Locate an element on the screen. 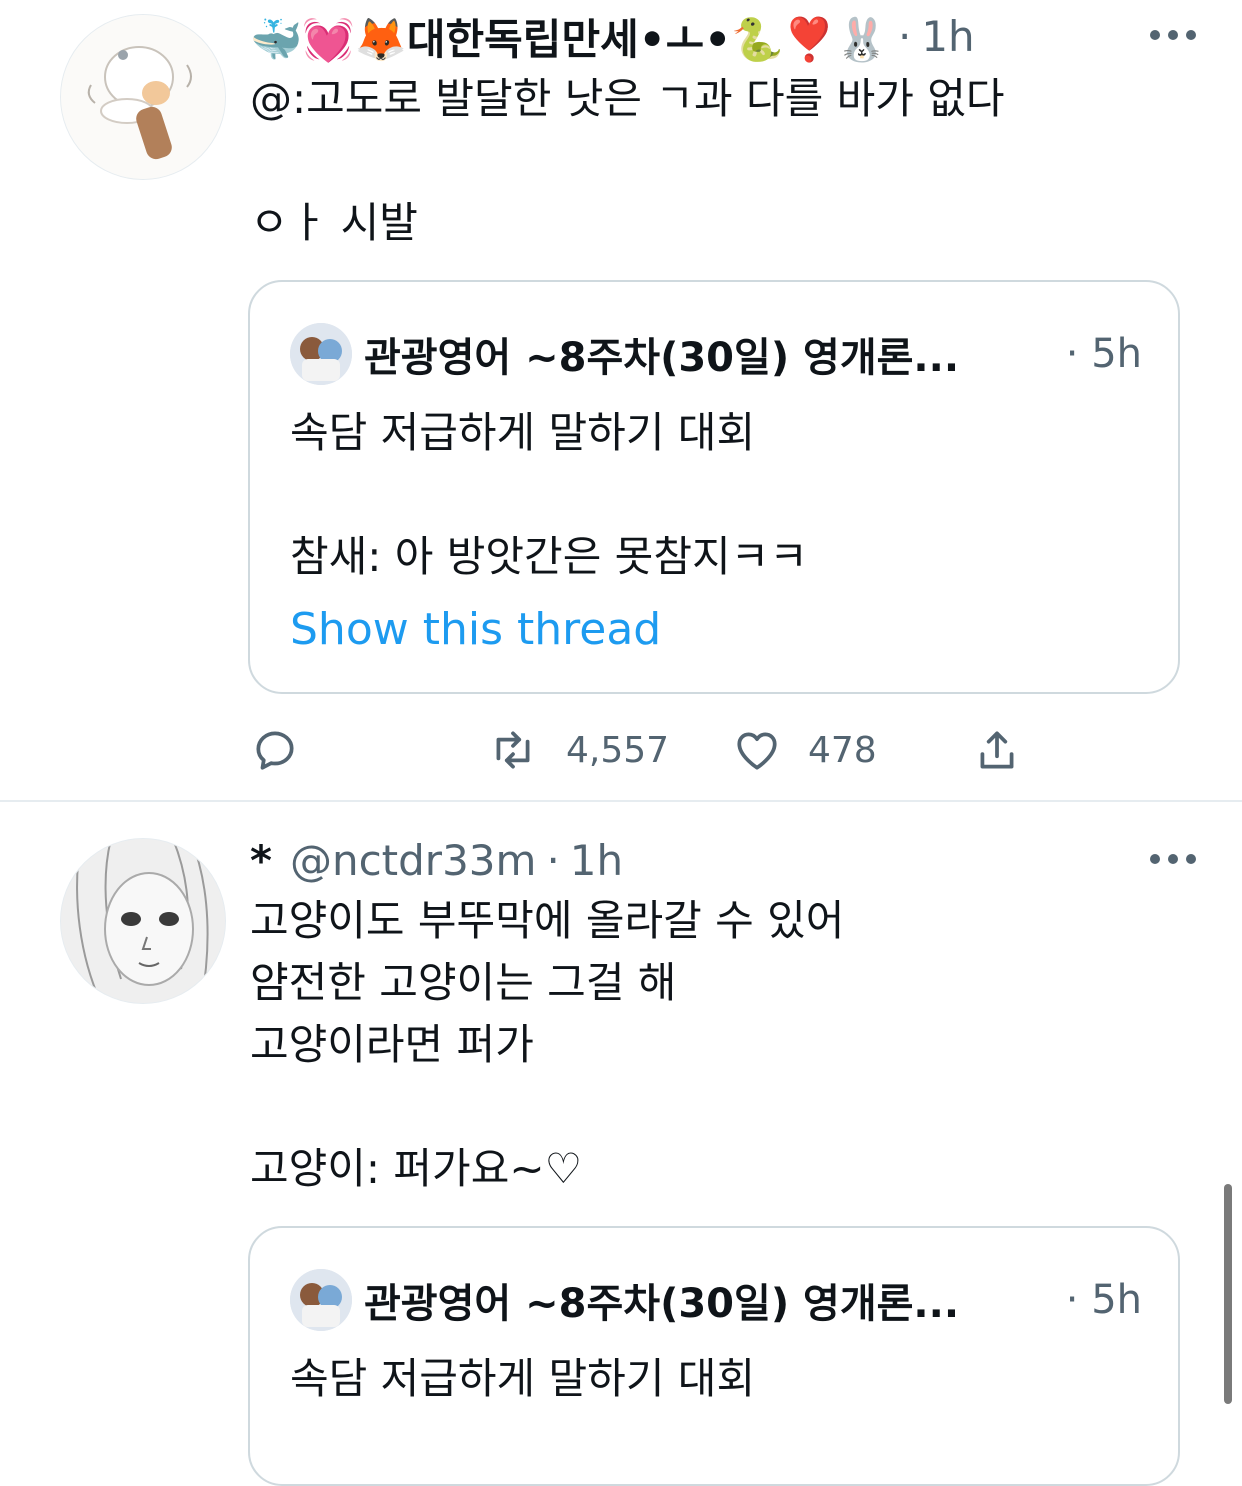  display-name: 🐳💓🦊대한독립만세•ㅗ•🐍❣️🐰 is located at coordinates (569, 36).